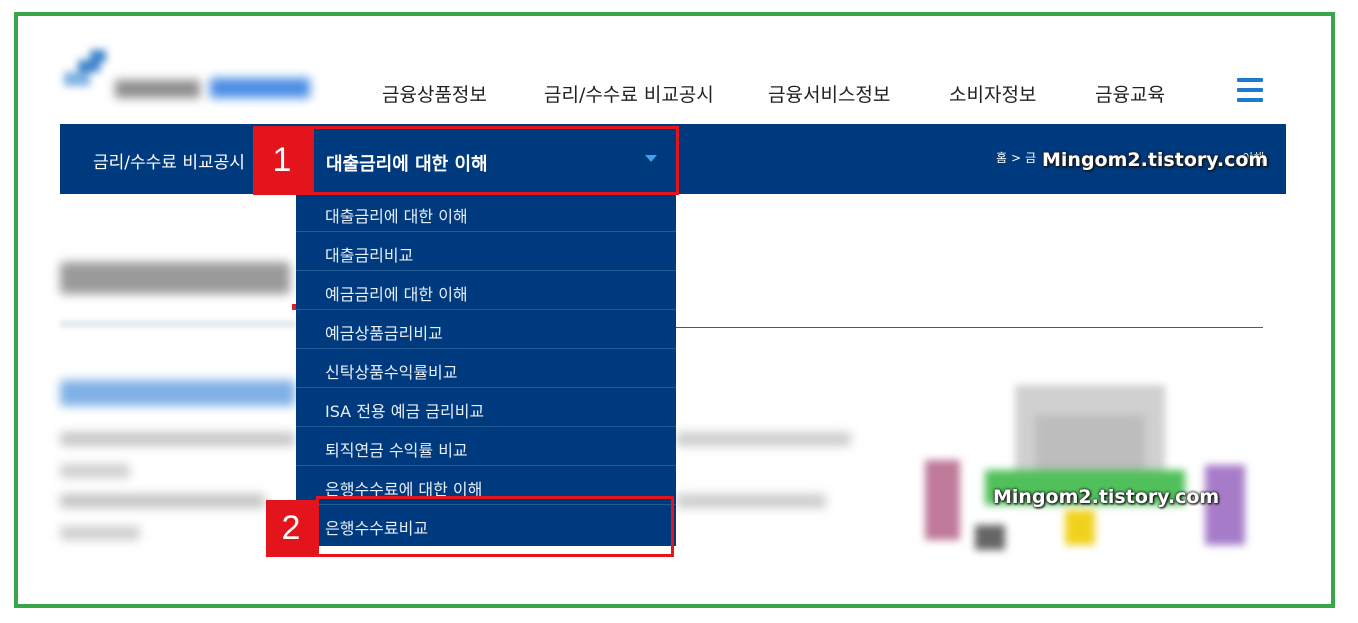 The image size is (1358, 623). Describe the element at coordinates (396, 450) in the screenshot. I see `dropdown-item-label: 퇴직연금 수익률 비교` at that location.